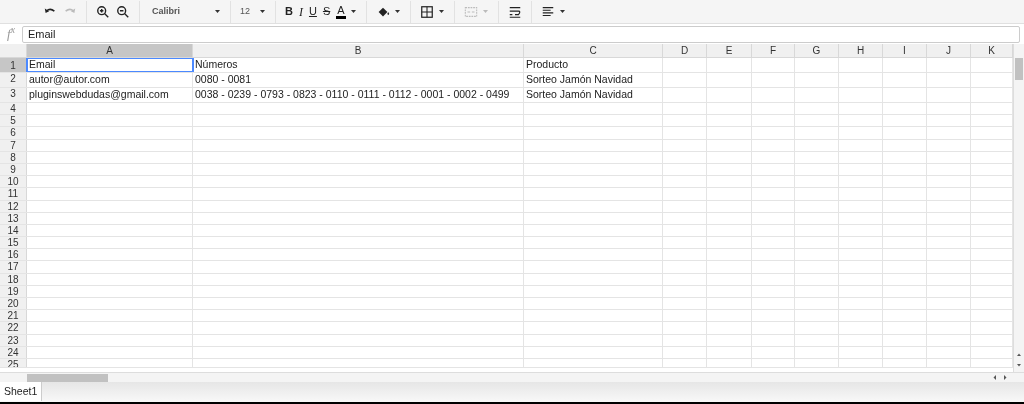 The width and height of the screenshot is (1024, 404). I want to click on font-dropdown: Calibri, so click(185, 11).